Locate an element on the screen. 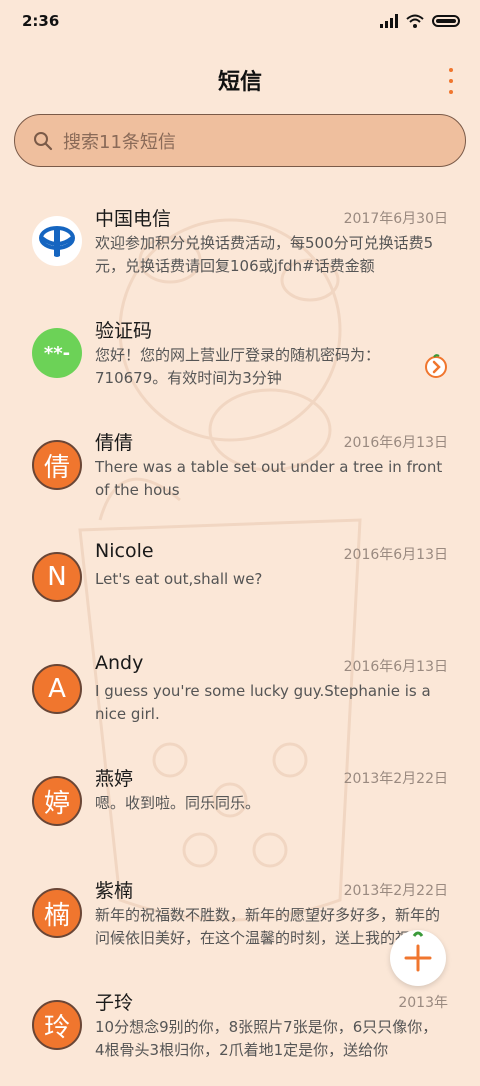 The image size is (480, 1086). more-options-icon is located at coordinates (451, 81).